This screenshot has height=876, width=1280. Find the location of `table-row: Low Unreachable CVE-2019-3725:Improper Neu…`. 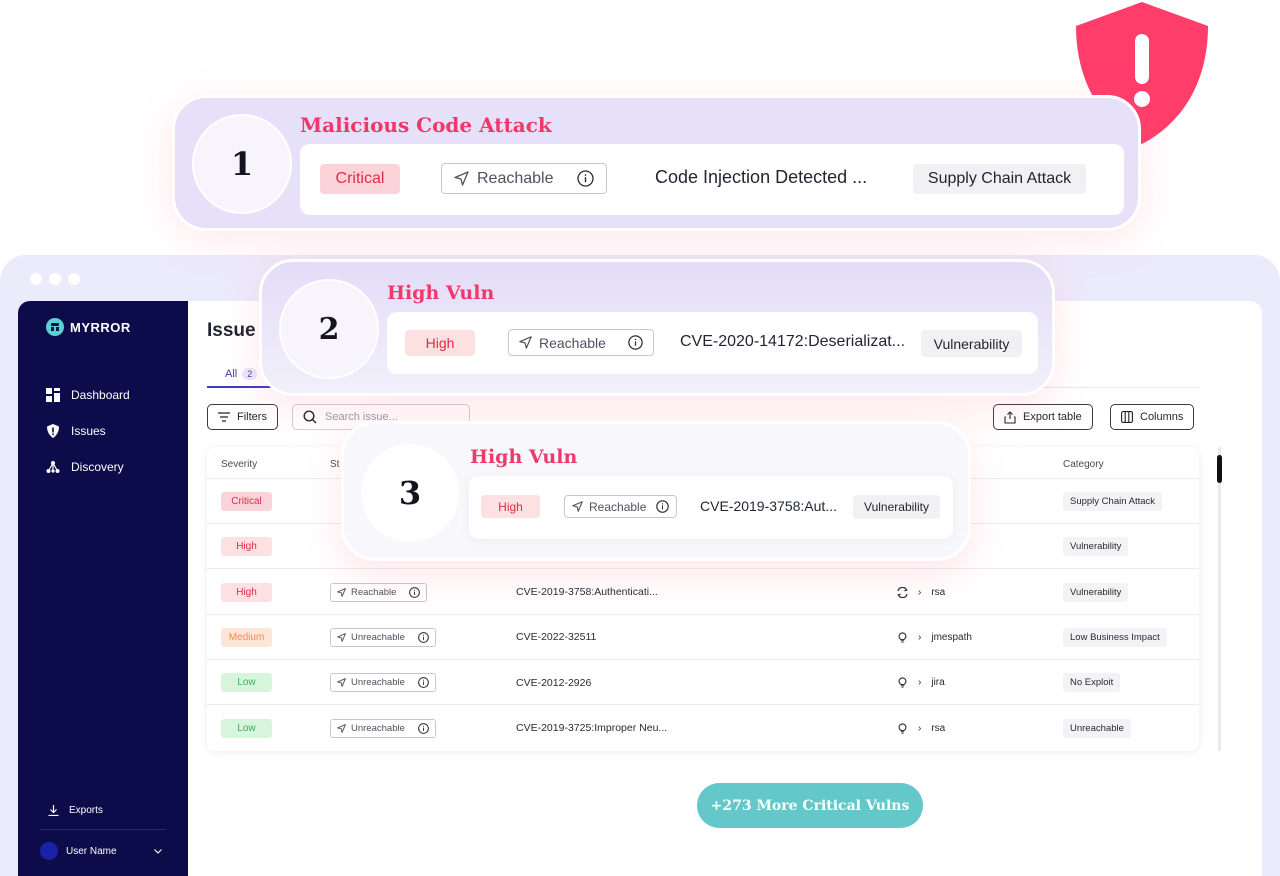

table-row: Low Unreachable CVE-2019-3725:Improper Neu… is located at coordinates (703, 728).